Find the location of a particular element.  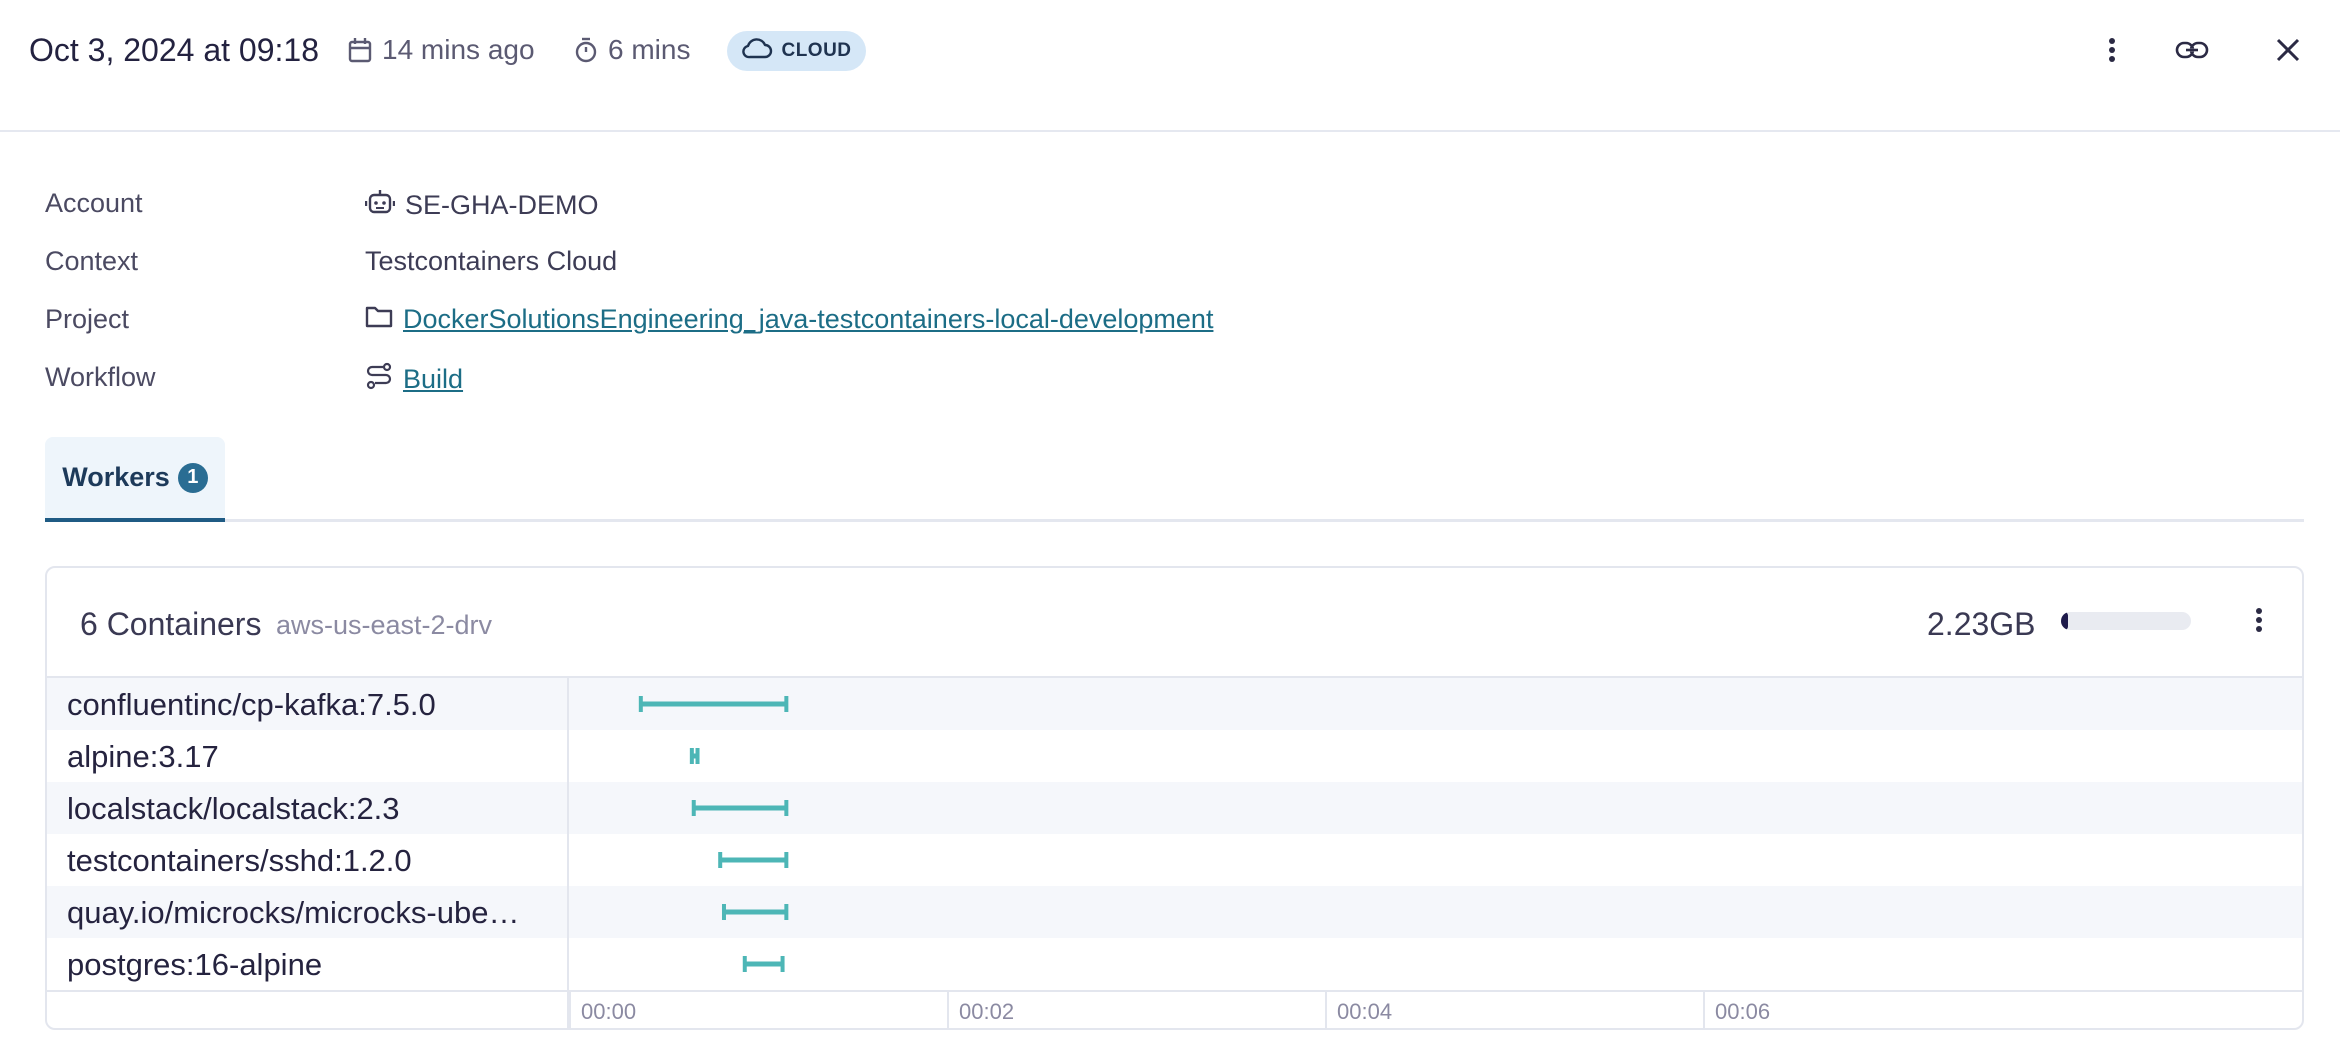

time-axis-tick: 00:04 is located at coordinates (1358, 1010).